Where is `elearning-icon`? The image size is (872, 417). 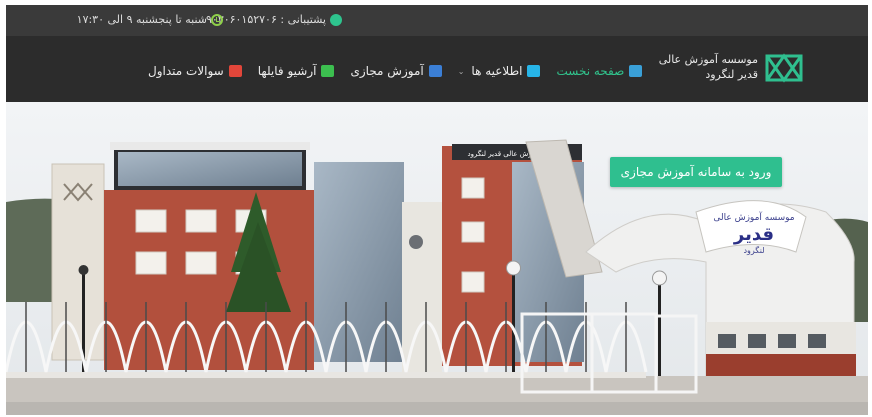
elearning-icon is located at coordinates (435, 71).